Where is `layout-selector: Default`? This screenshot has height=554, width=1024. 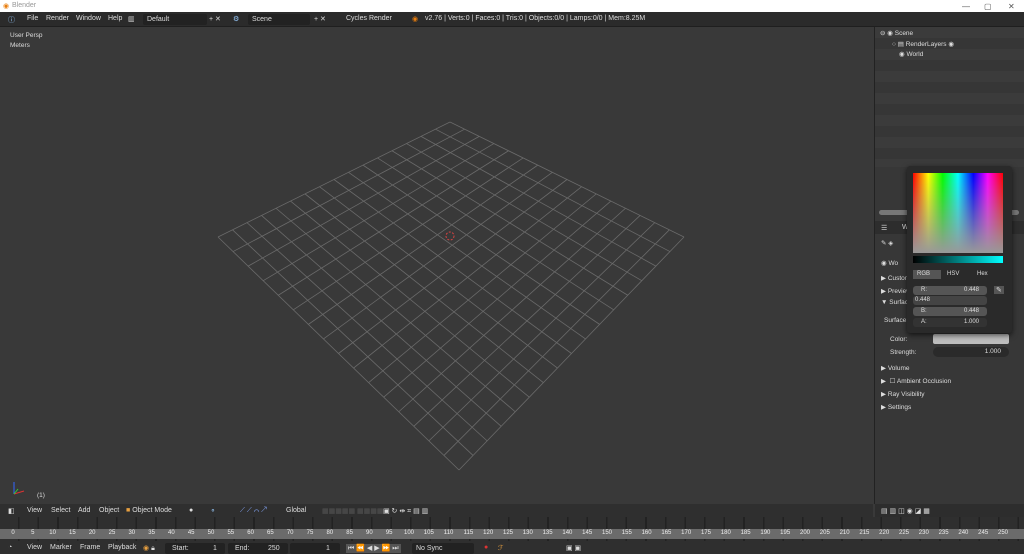 layout-selector: Default is located at coordinates (175, 19).